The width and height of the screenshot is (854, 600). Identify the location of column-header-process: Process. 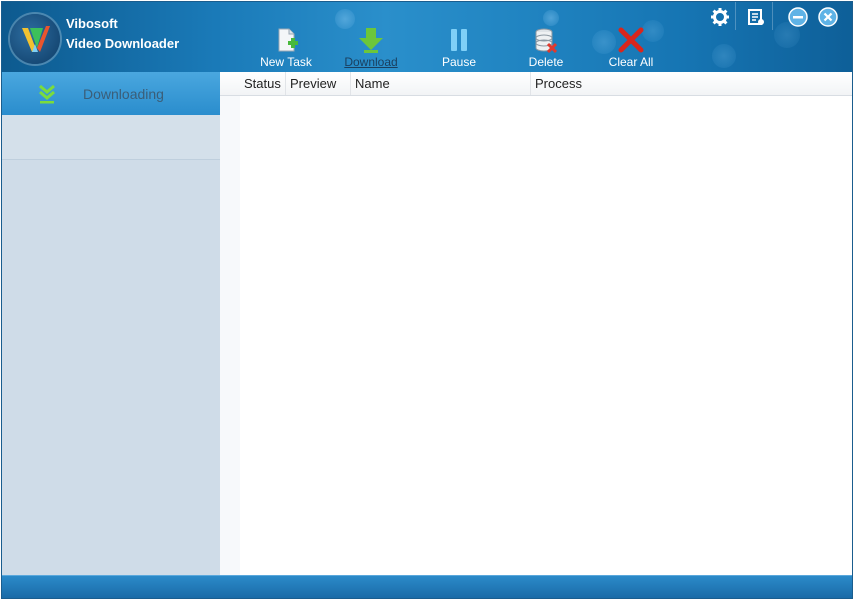
(691, 83).